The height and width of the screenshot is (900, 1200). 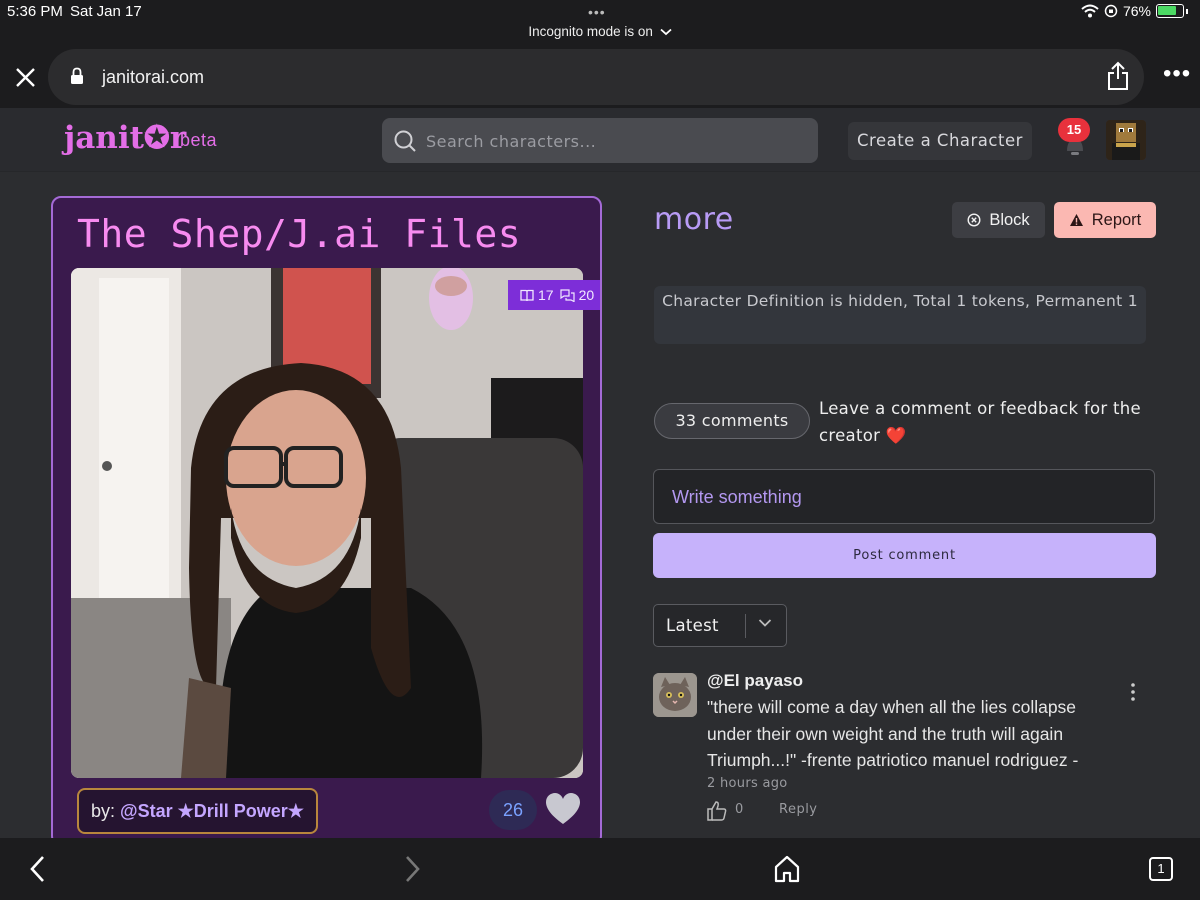 What do you see at coordinates (694, 219) in the screenshot?
I see `section-heading: more` at bounding box center [694, 219].